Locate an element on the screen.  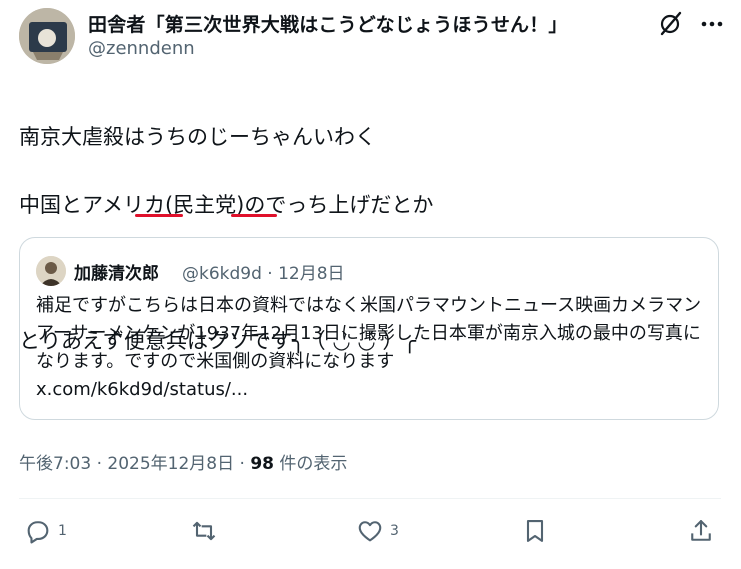
grok-icon is located at coordinates (671, 23).